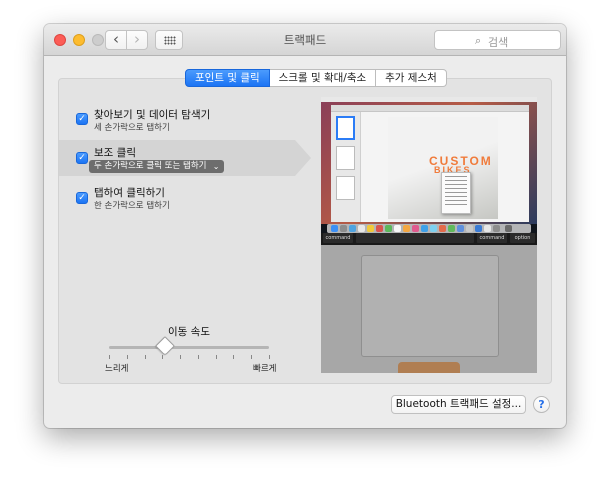  What do you see at coordinates (116, 40) in the screenshot?
I see `back-button: ‹` at bounding box center [116, 40].